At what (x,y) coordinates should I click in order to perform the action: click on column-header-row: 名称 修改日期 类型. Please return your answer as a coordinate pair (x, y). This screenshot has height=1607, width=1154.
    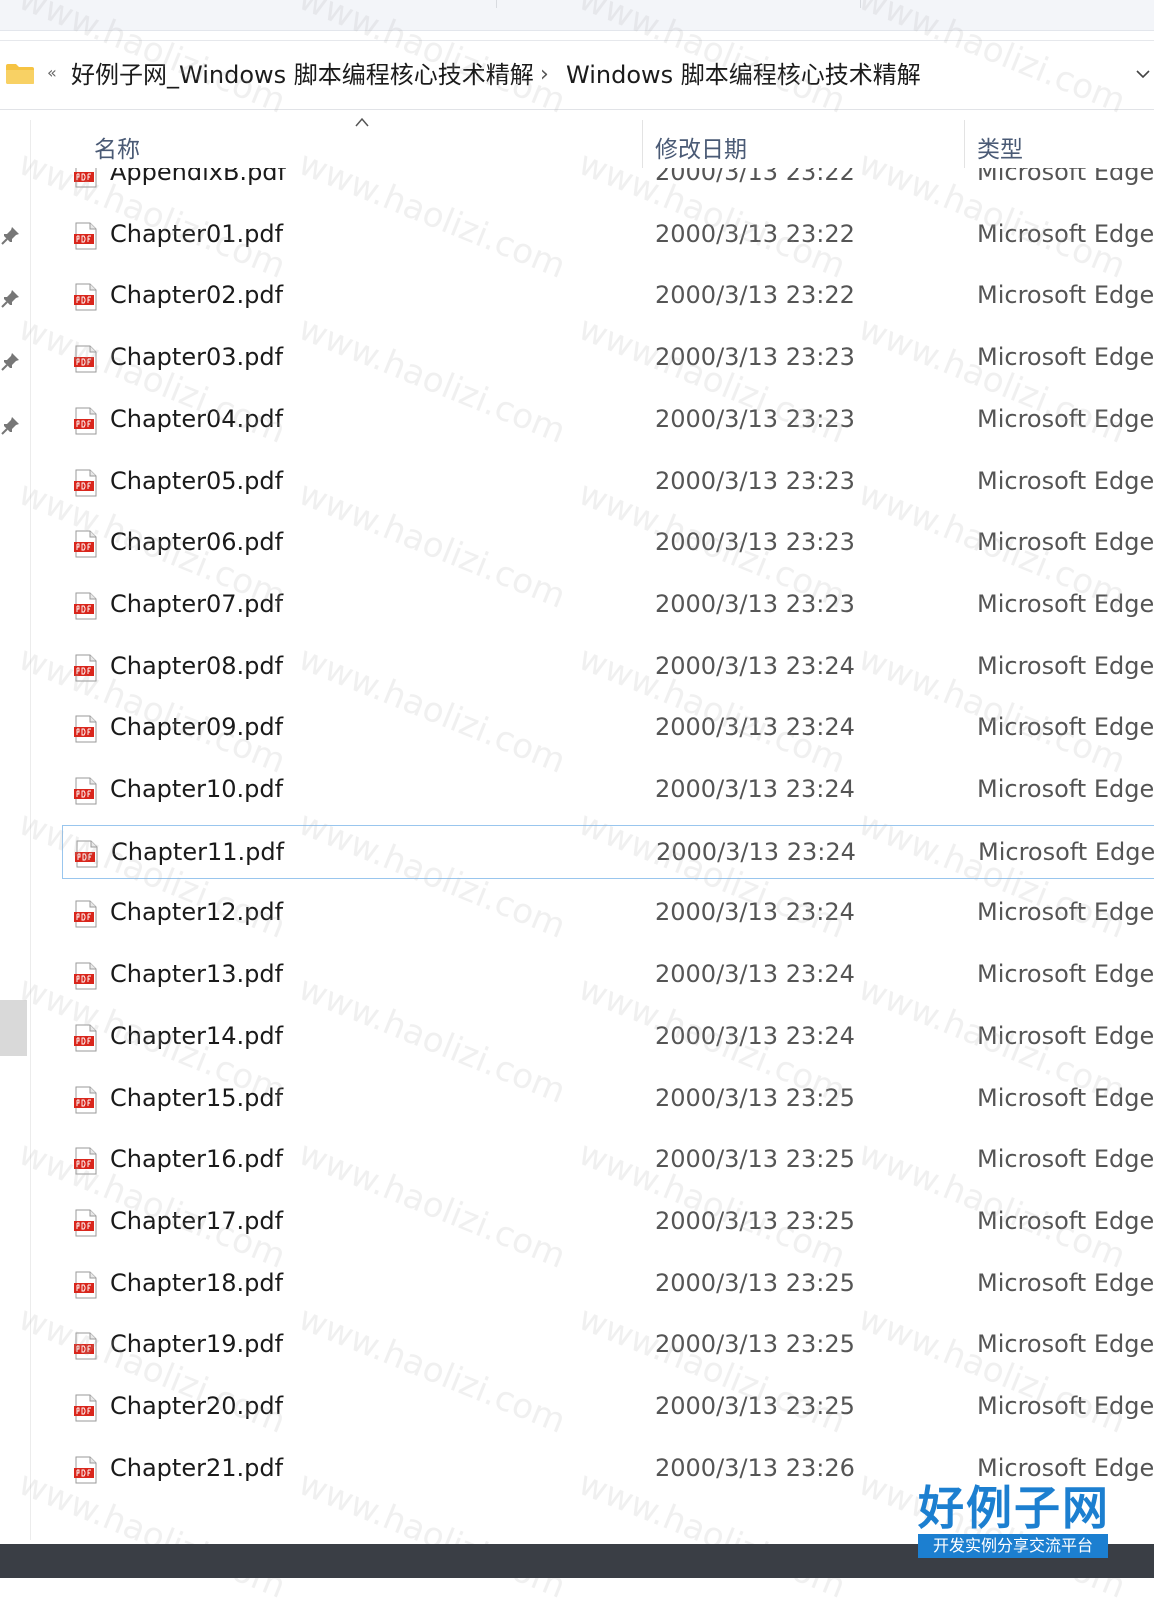
    Looking at the image, I should click on (593, 139).